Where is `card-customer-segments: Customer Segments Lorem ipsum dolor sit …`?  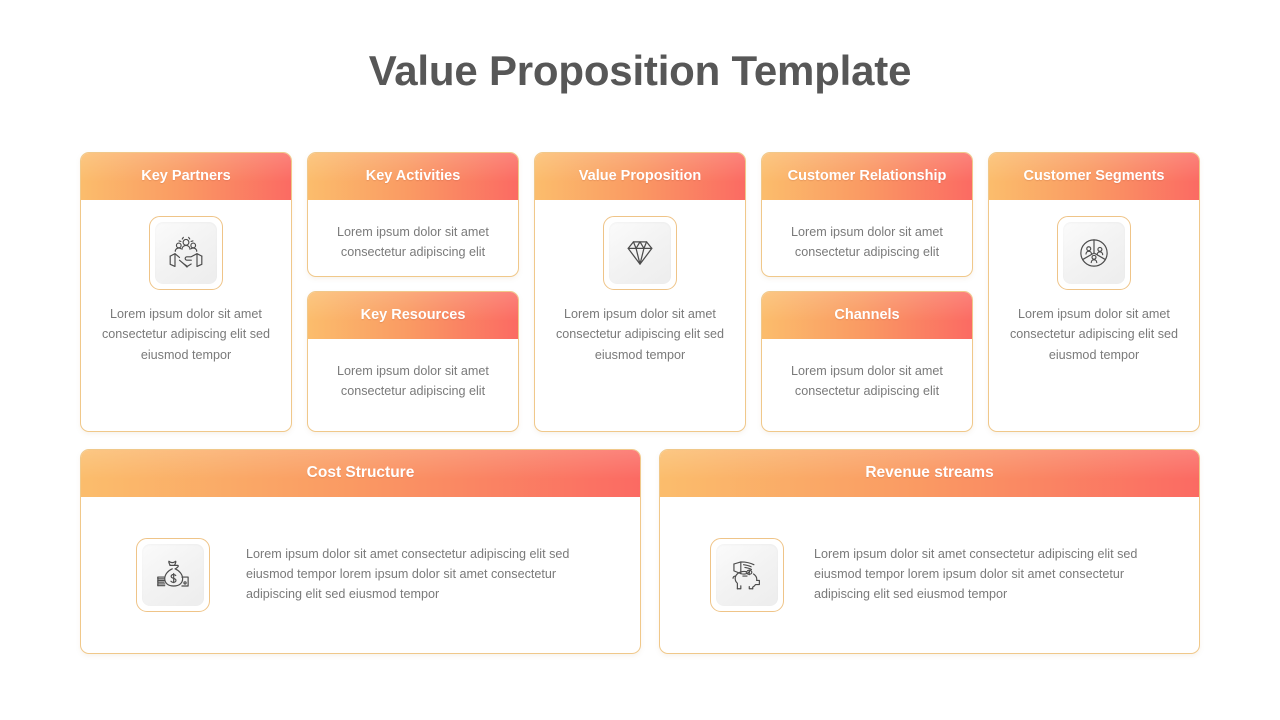 card-customer-segments: Customer Segments Lorem ipsum dolor sit … is located at coordinates (1094, 292).